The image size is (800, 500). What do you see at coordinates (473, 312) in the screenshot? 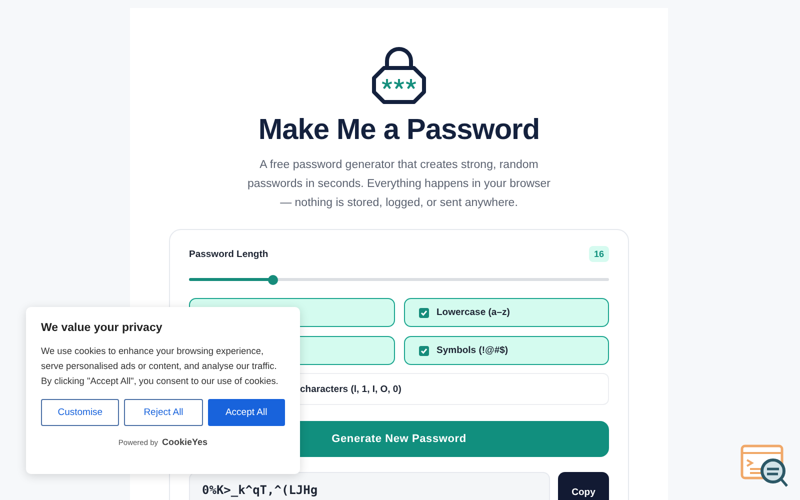
I see `option-label: Lowercase (a–z)` at bounding box center [473, 312].